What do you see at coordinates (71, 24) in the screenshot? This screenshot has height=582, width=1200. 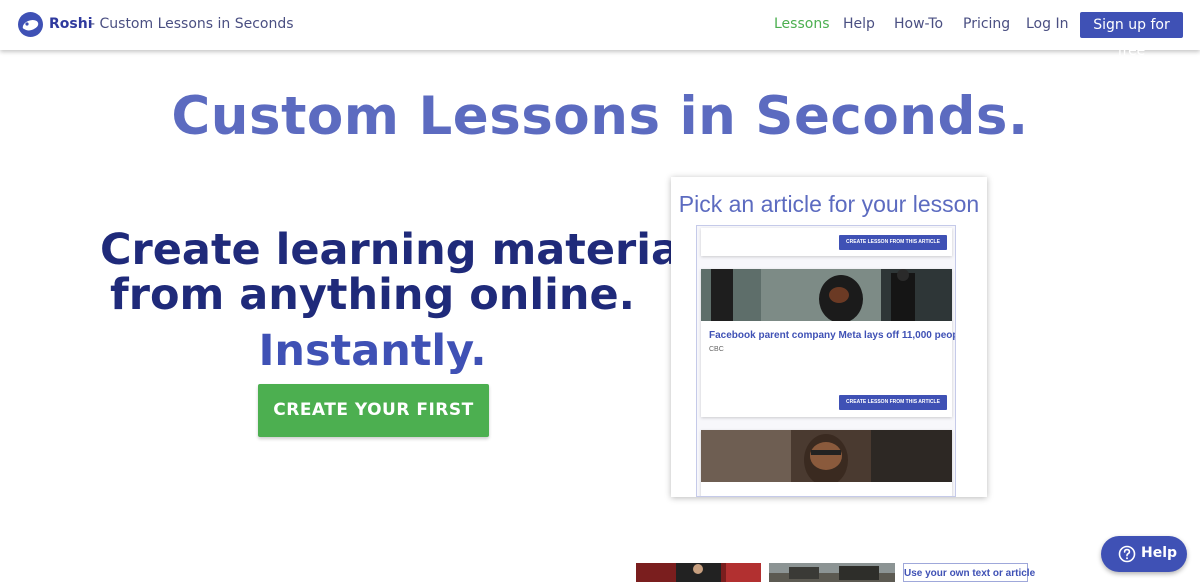 I see `brand-name: Roshi` at bounding box center [71, 24].